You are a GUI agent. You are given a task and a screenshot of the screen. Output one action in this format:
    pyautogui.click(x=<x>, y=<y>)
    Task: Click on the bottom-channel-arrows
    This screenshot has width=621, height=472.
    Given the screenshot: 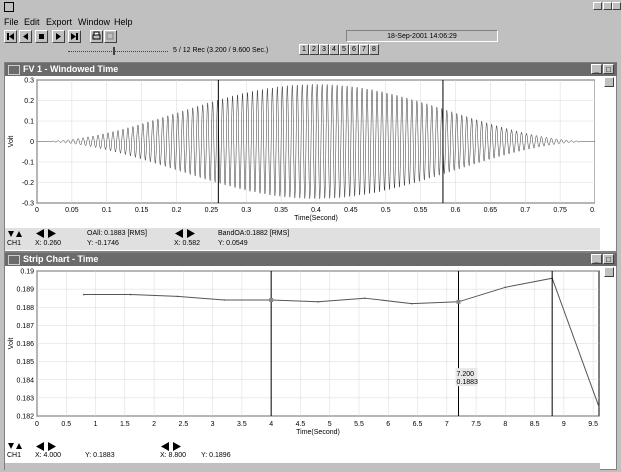 What is the action you would take?
    pyautogui.click(x=15, y=447)
    